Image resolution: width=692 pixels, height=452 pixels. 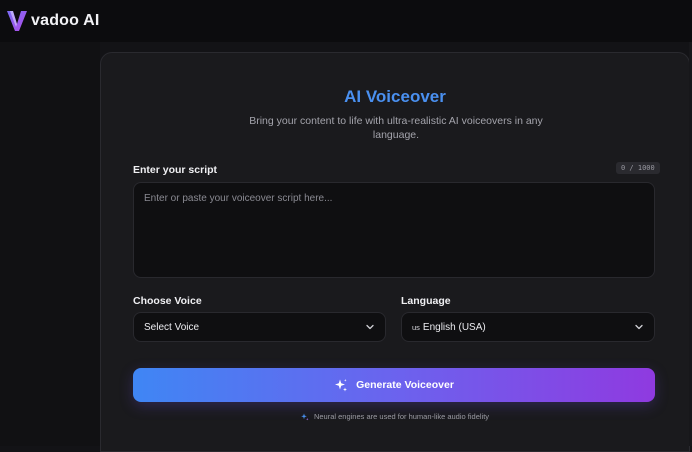 I want to click on voice-select-value: Select Voice, so click(x=172, y=327).